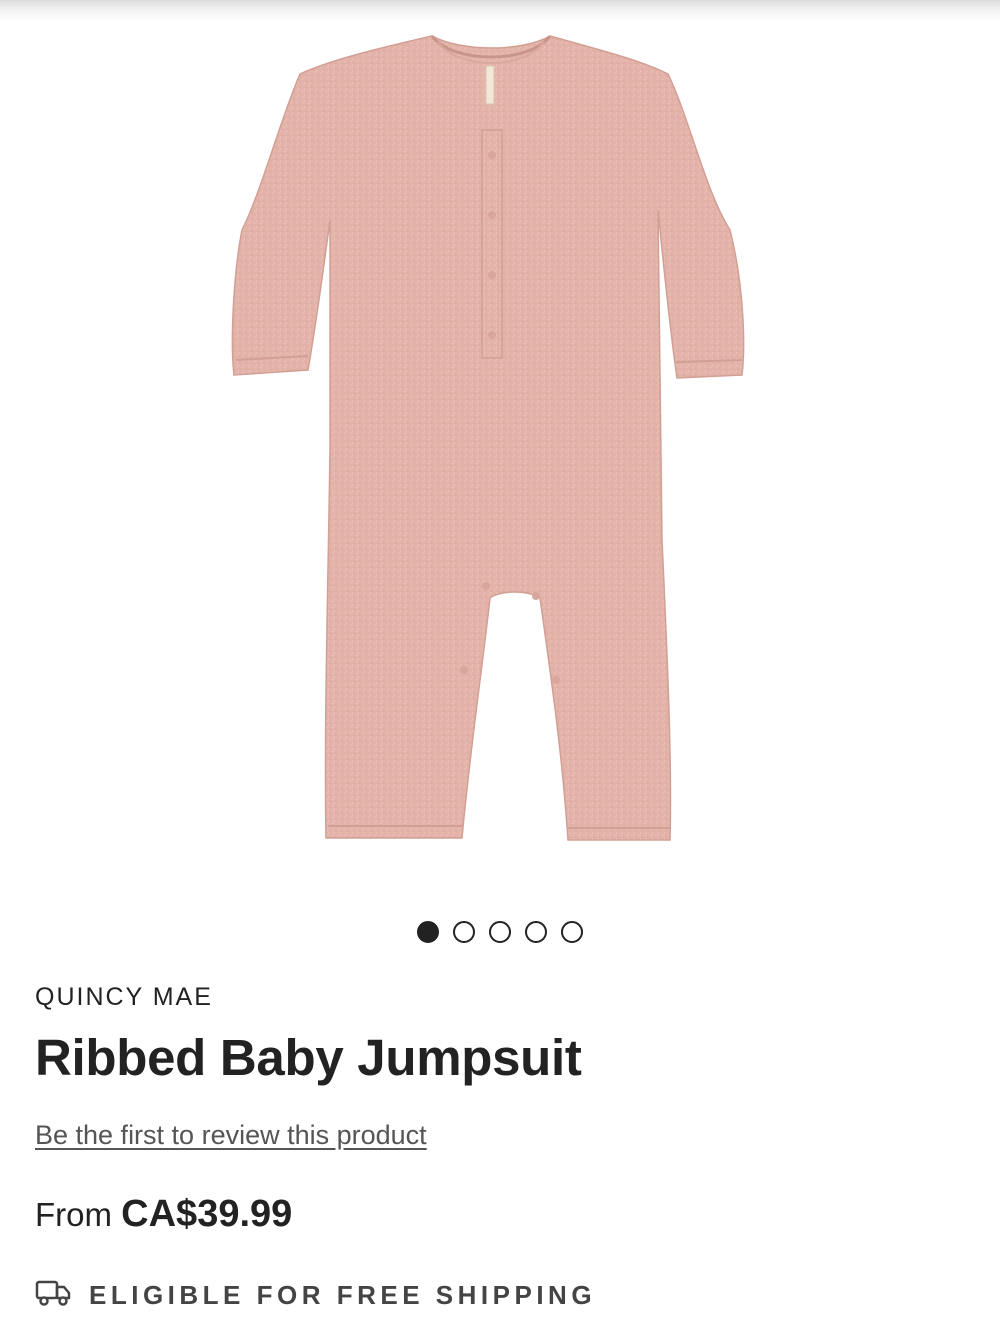 This screenshot has height=1333, width=1000. I want to click on shipping-info: ELIGIBLE FOR FREE SHIPPING, so click(315, 1295).